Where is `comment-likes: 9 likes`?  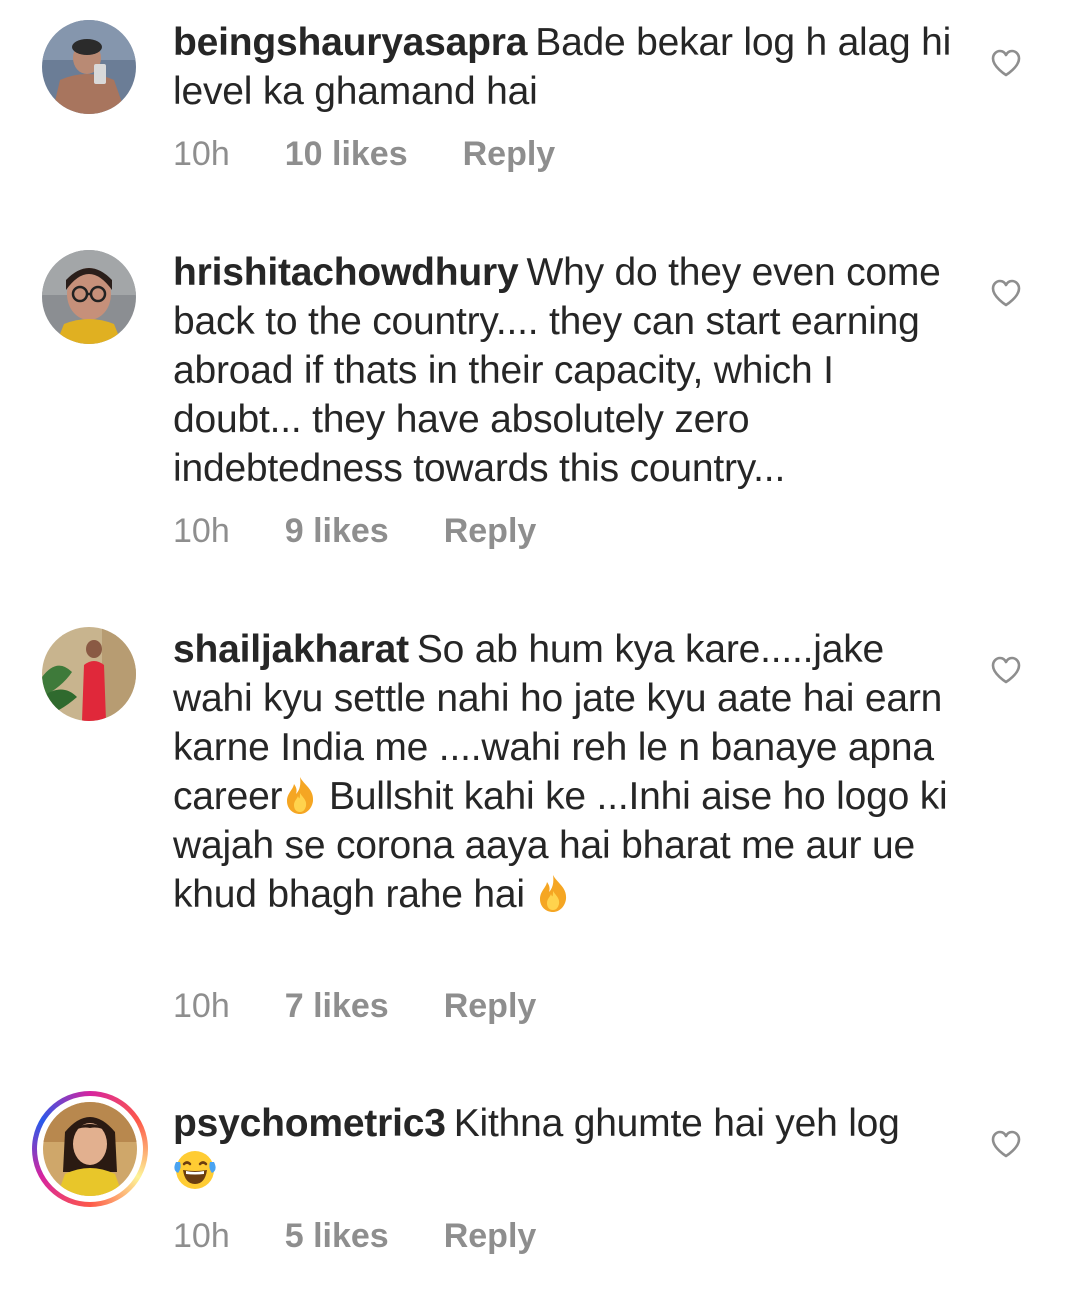 comment-likes: 9 likes is located at coordinates (337, 531).